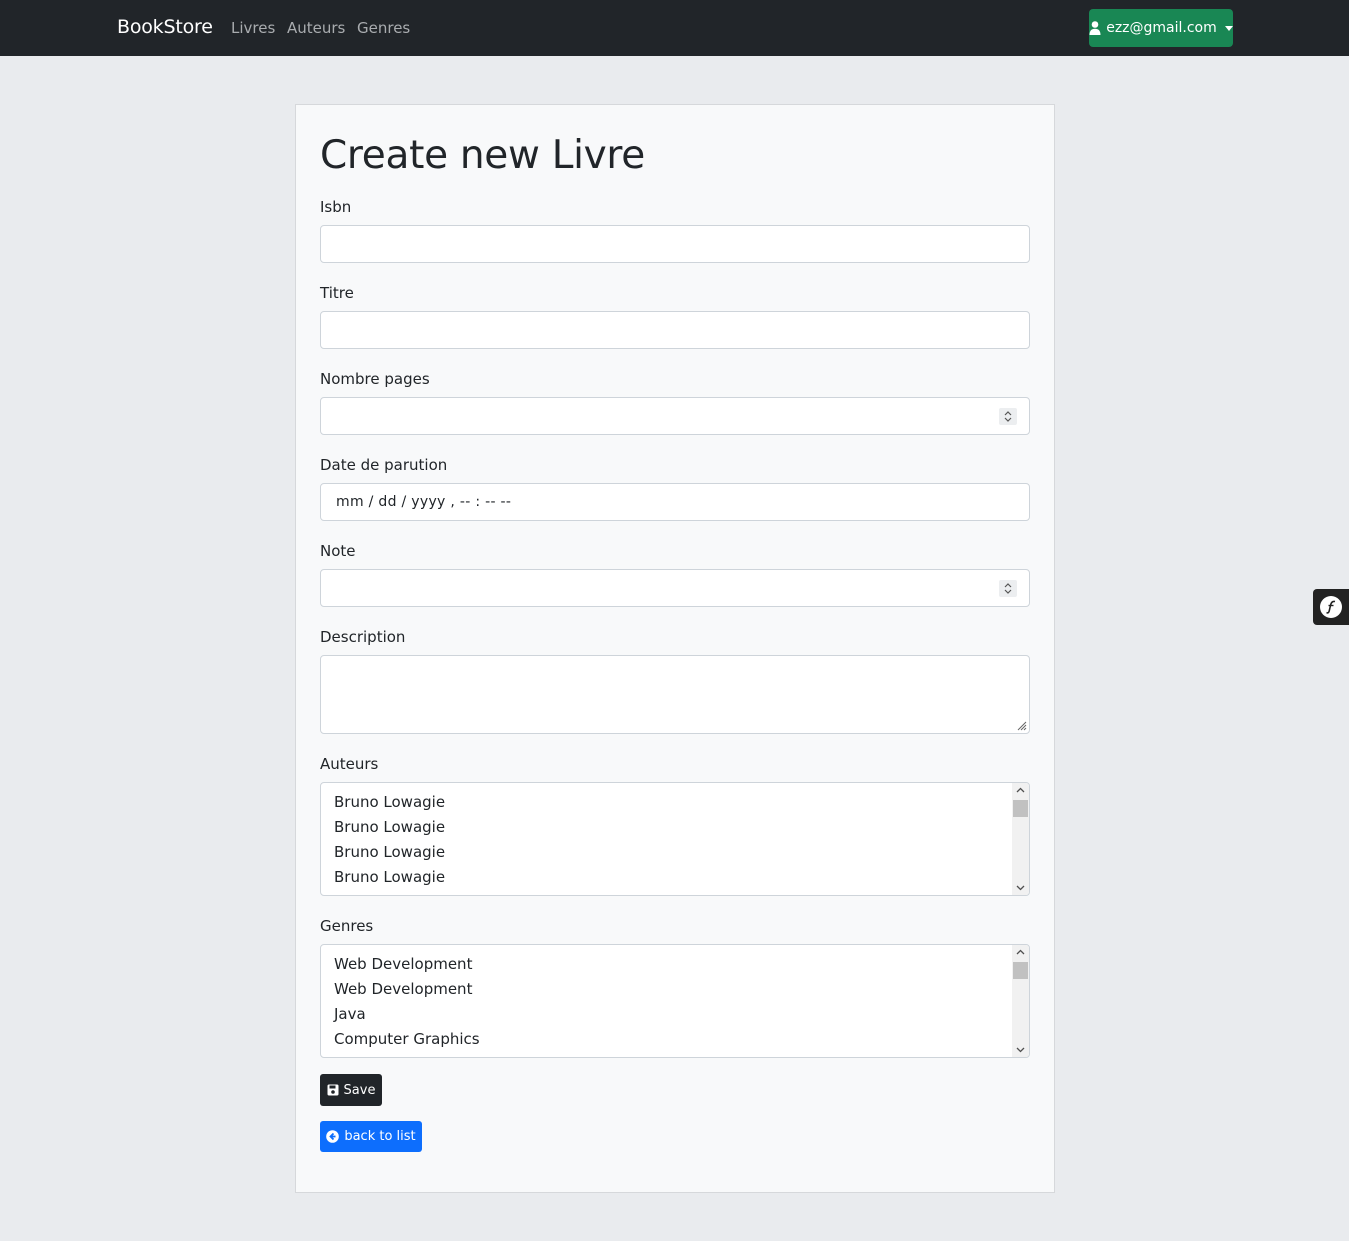  What do you see at coordinates (1228, 28) in the screenshot?
I see `caret-down-icon` at bounding box center [1228, 28].